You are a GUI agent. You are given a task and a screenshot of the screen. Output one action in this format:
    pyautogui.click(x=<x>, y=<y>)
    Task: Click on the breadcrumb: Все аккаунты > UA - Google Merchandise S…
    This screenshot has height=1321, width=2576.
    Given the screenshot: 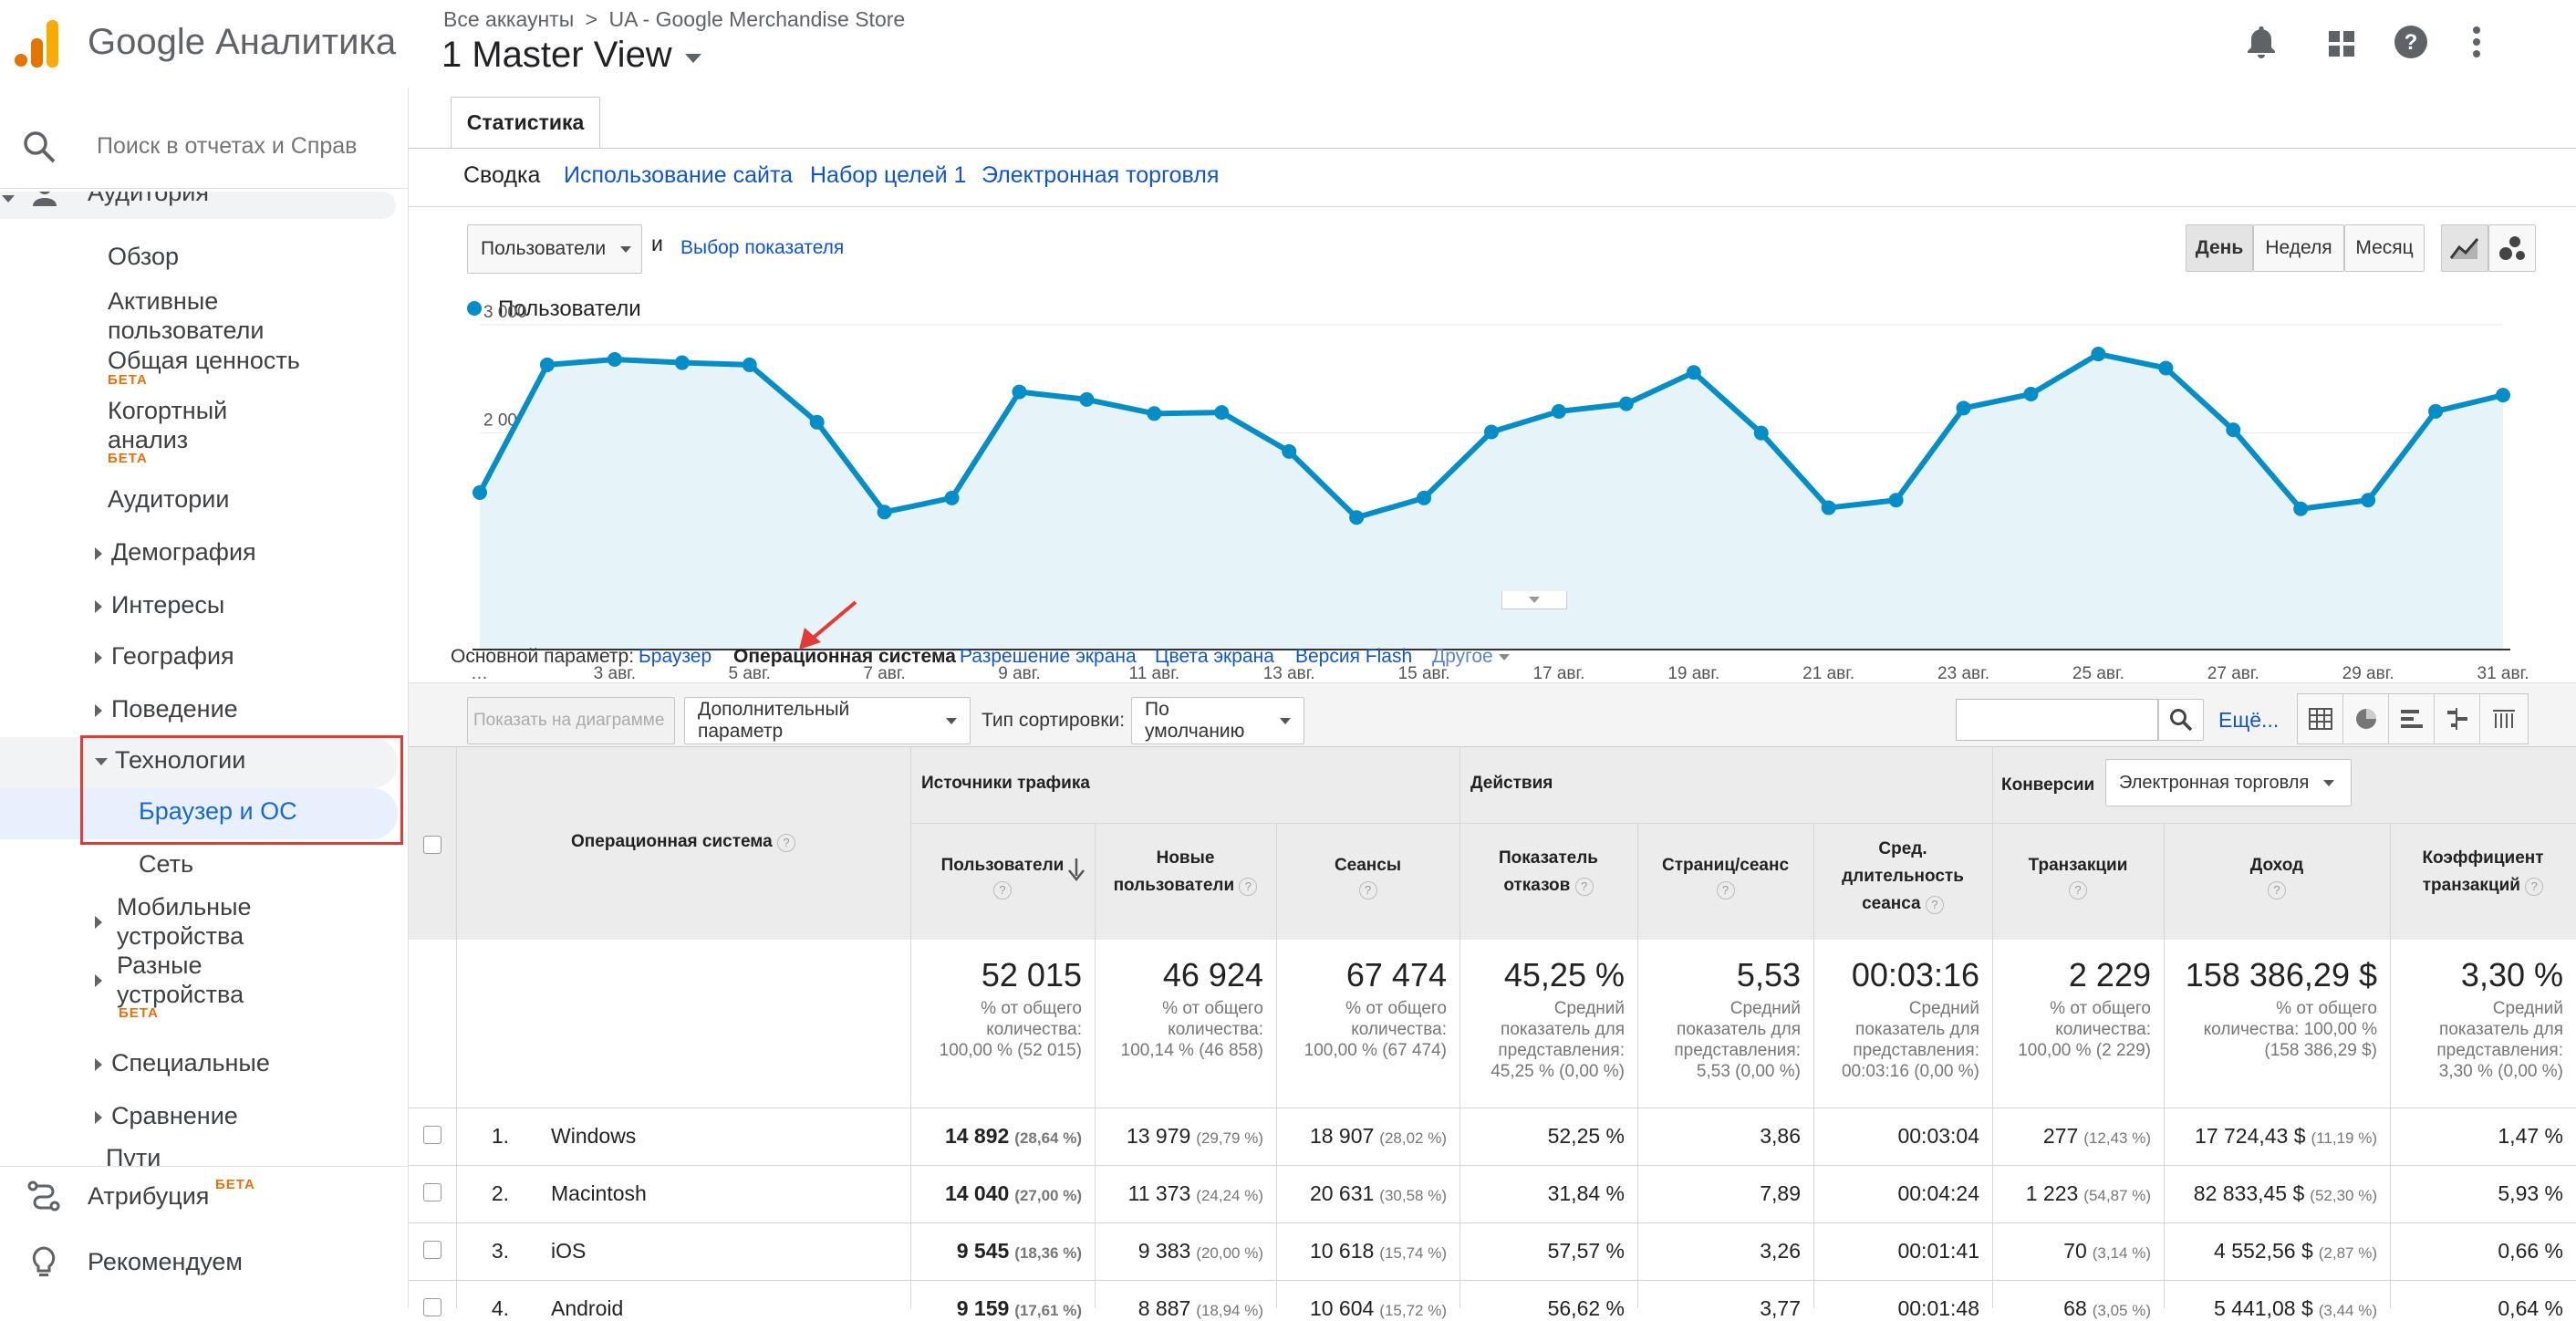 What is the action you would take?
    pyautogui.click(x=674, y=20)
    